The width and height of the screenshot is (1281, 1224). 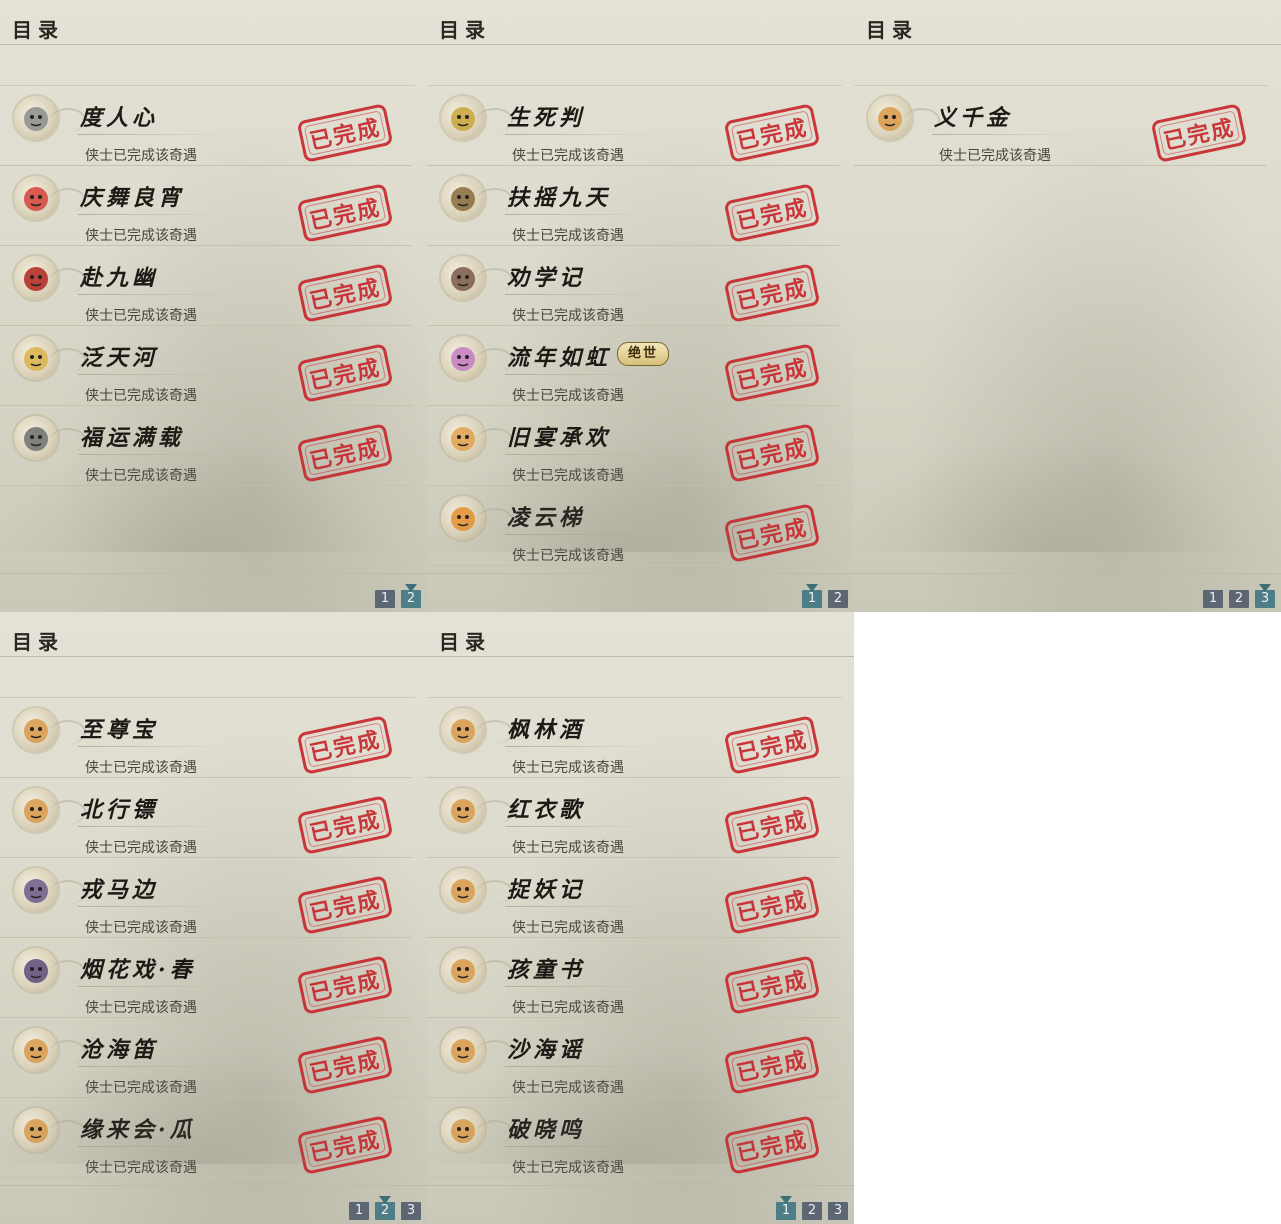 I want to click on pagination: 123, so click(x=812, y=1209).